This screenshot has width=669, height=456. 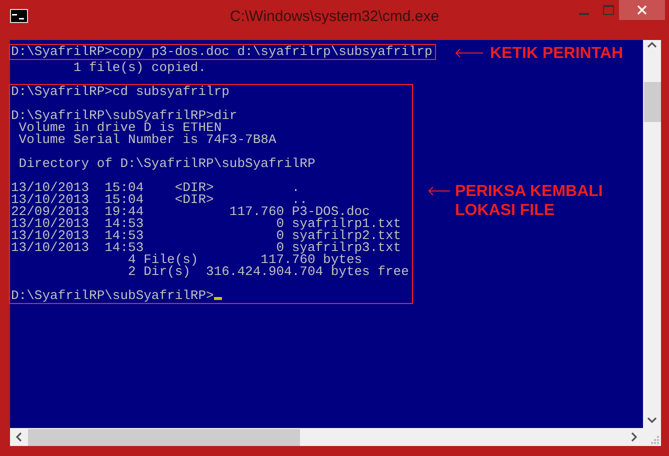 What do you see at coordinates (206, 235) in the screenshot?
I see `console-line: 13/10/2013 14:53 0 syafrilrp2.txt` at bounding box center [206, 235].